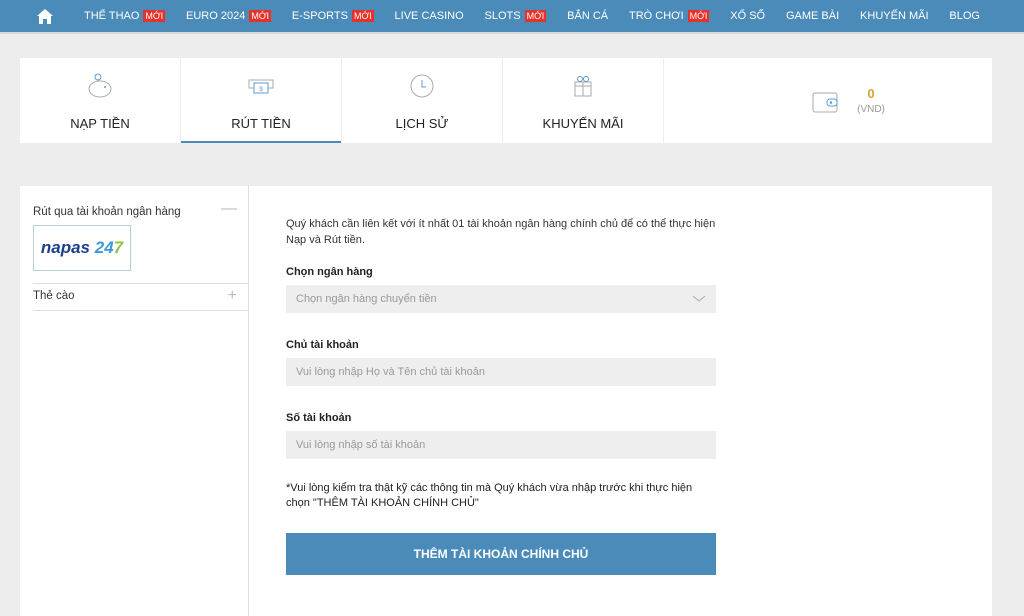 The height and width of the screenshot is (616, 1024). What do you see at coordinates (107, 212) in the screenshot?
I see `method-bank-label: Rút qua tài khoản ngân hàng` at bounding box center [107, 212].